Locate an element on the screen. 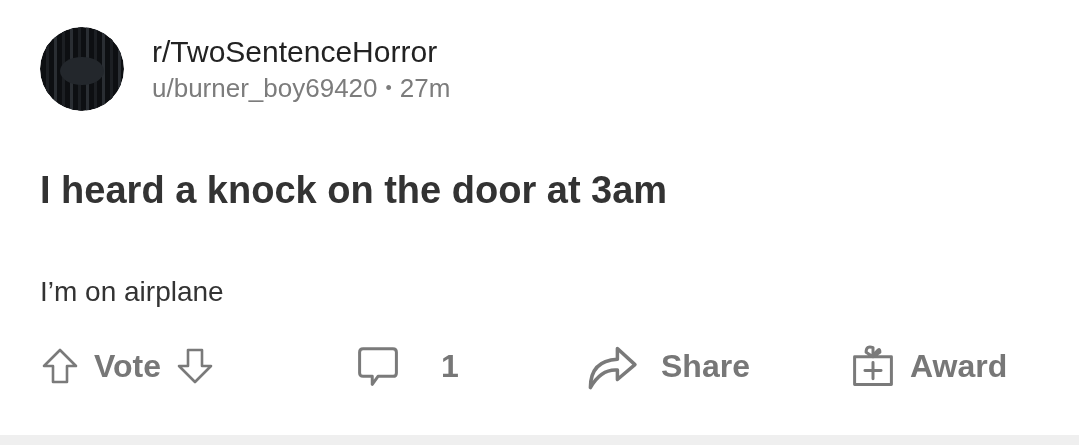  subreddit-link: r/TwoSentenceHorror is located at coordinates (301, 52).